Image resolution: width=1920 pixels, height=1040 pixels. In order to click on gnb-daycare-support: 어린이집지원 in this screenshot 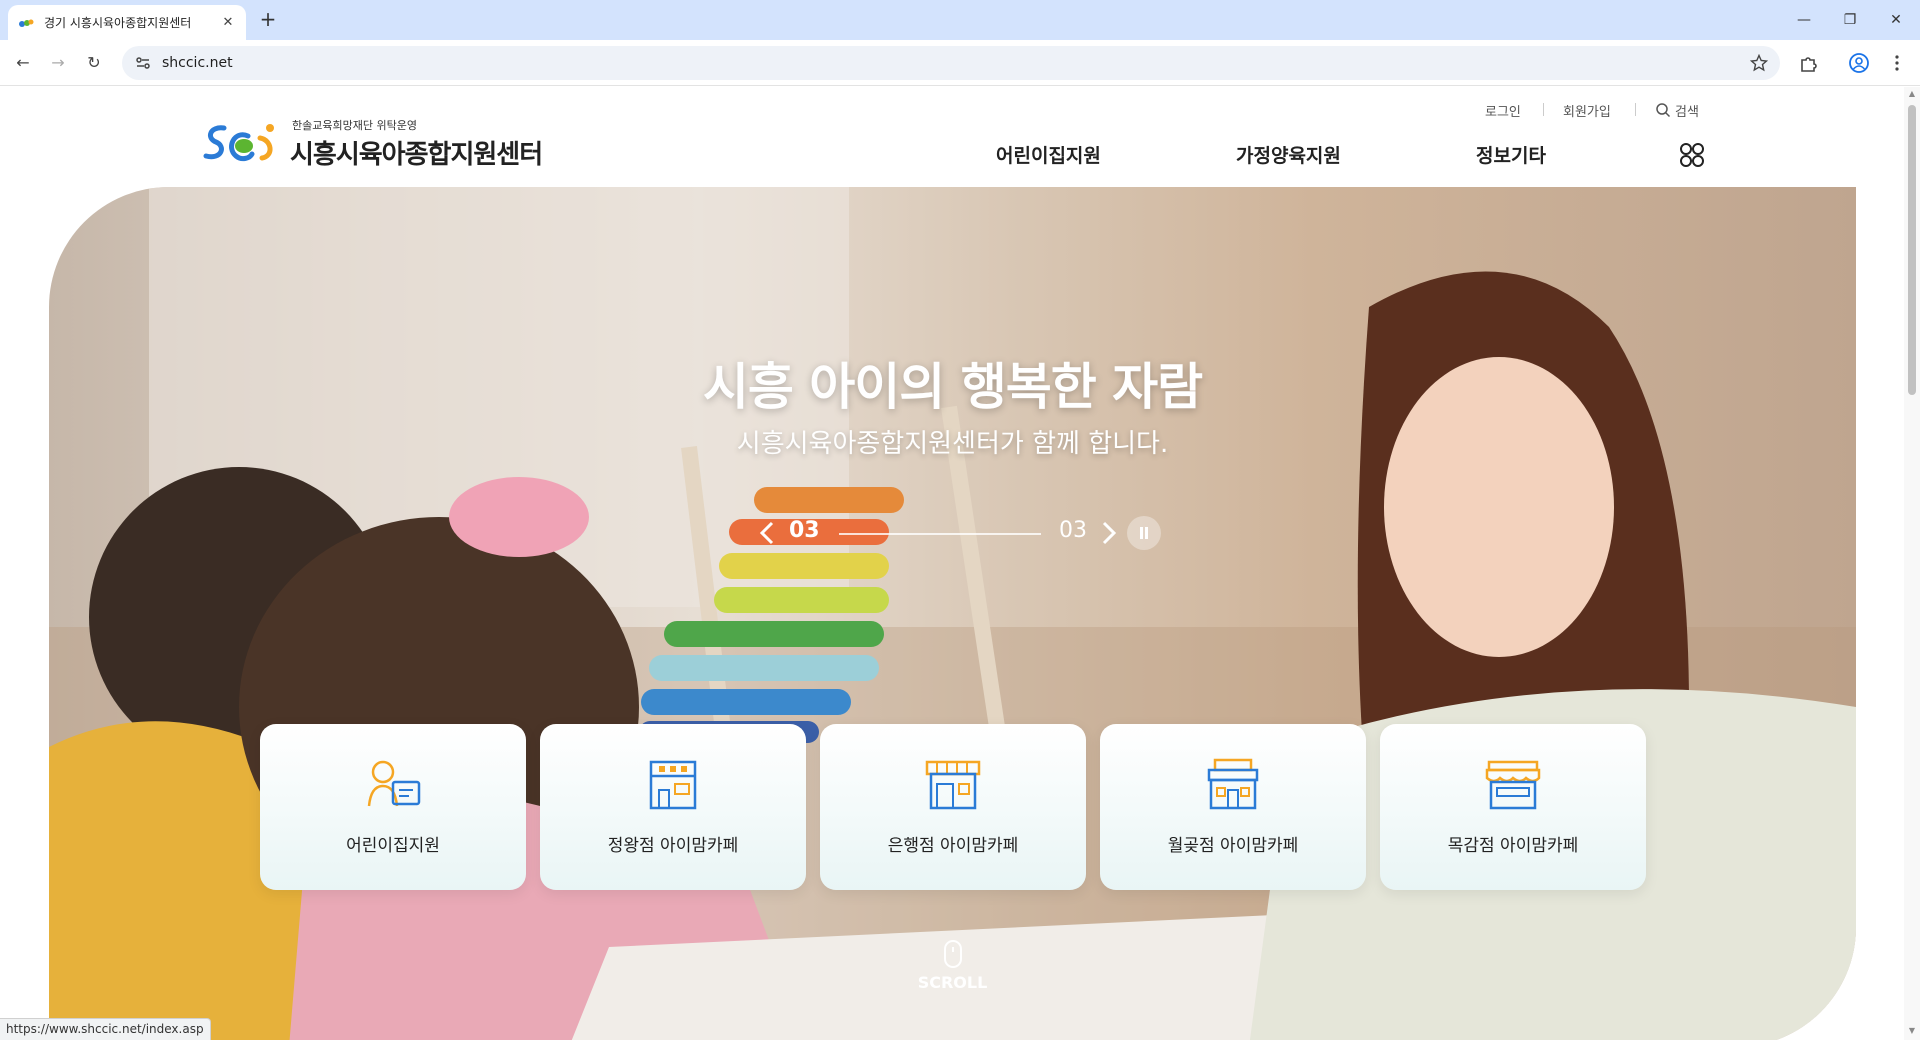, I will do `click(1048, 154)`.